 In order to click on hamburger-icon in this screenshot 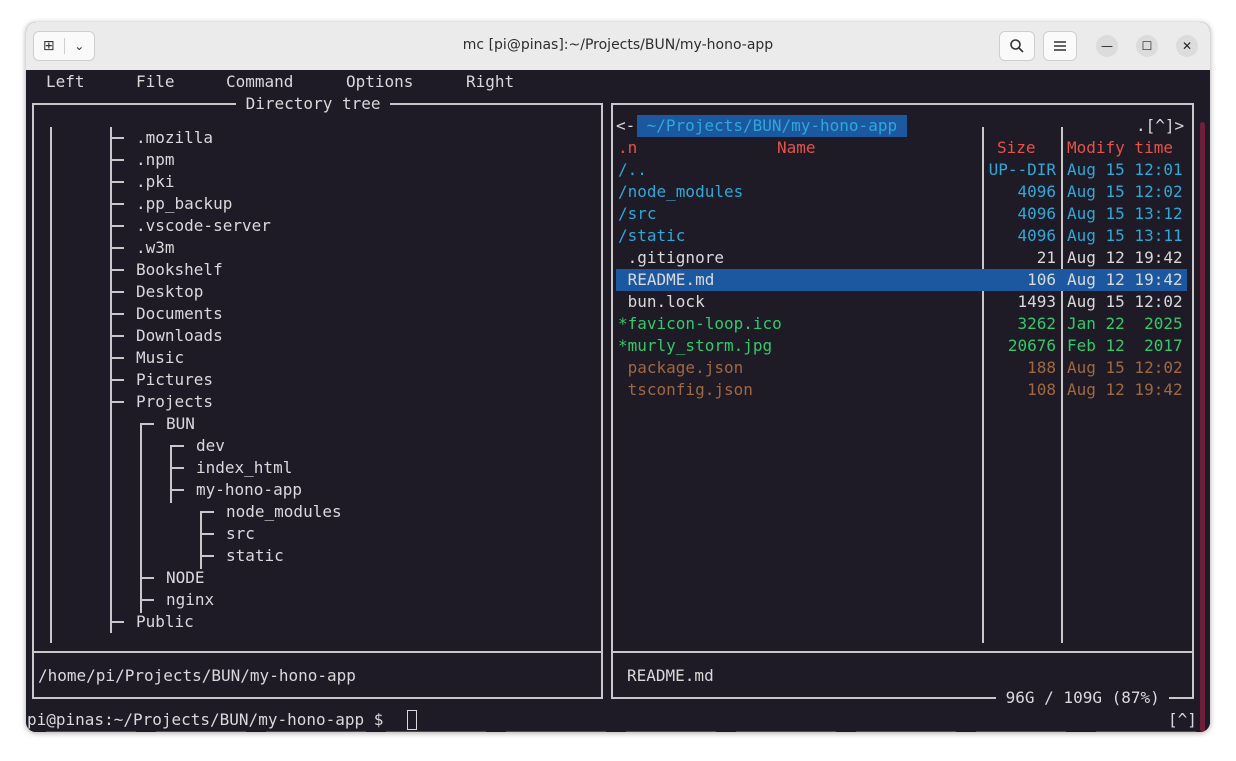, I will do `click(1060, 46)`.